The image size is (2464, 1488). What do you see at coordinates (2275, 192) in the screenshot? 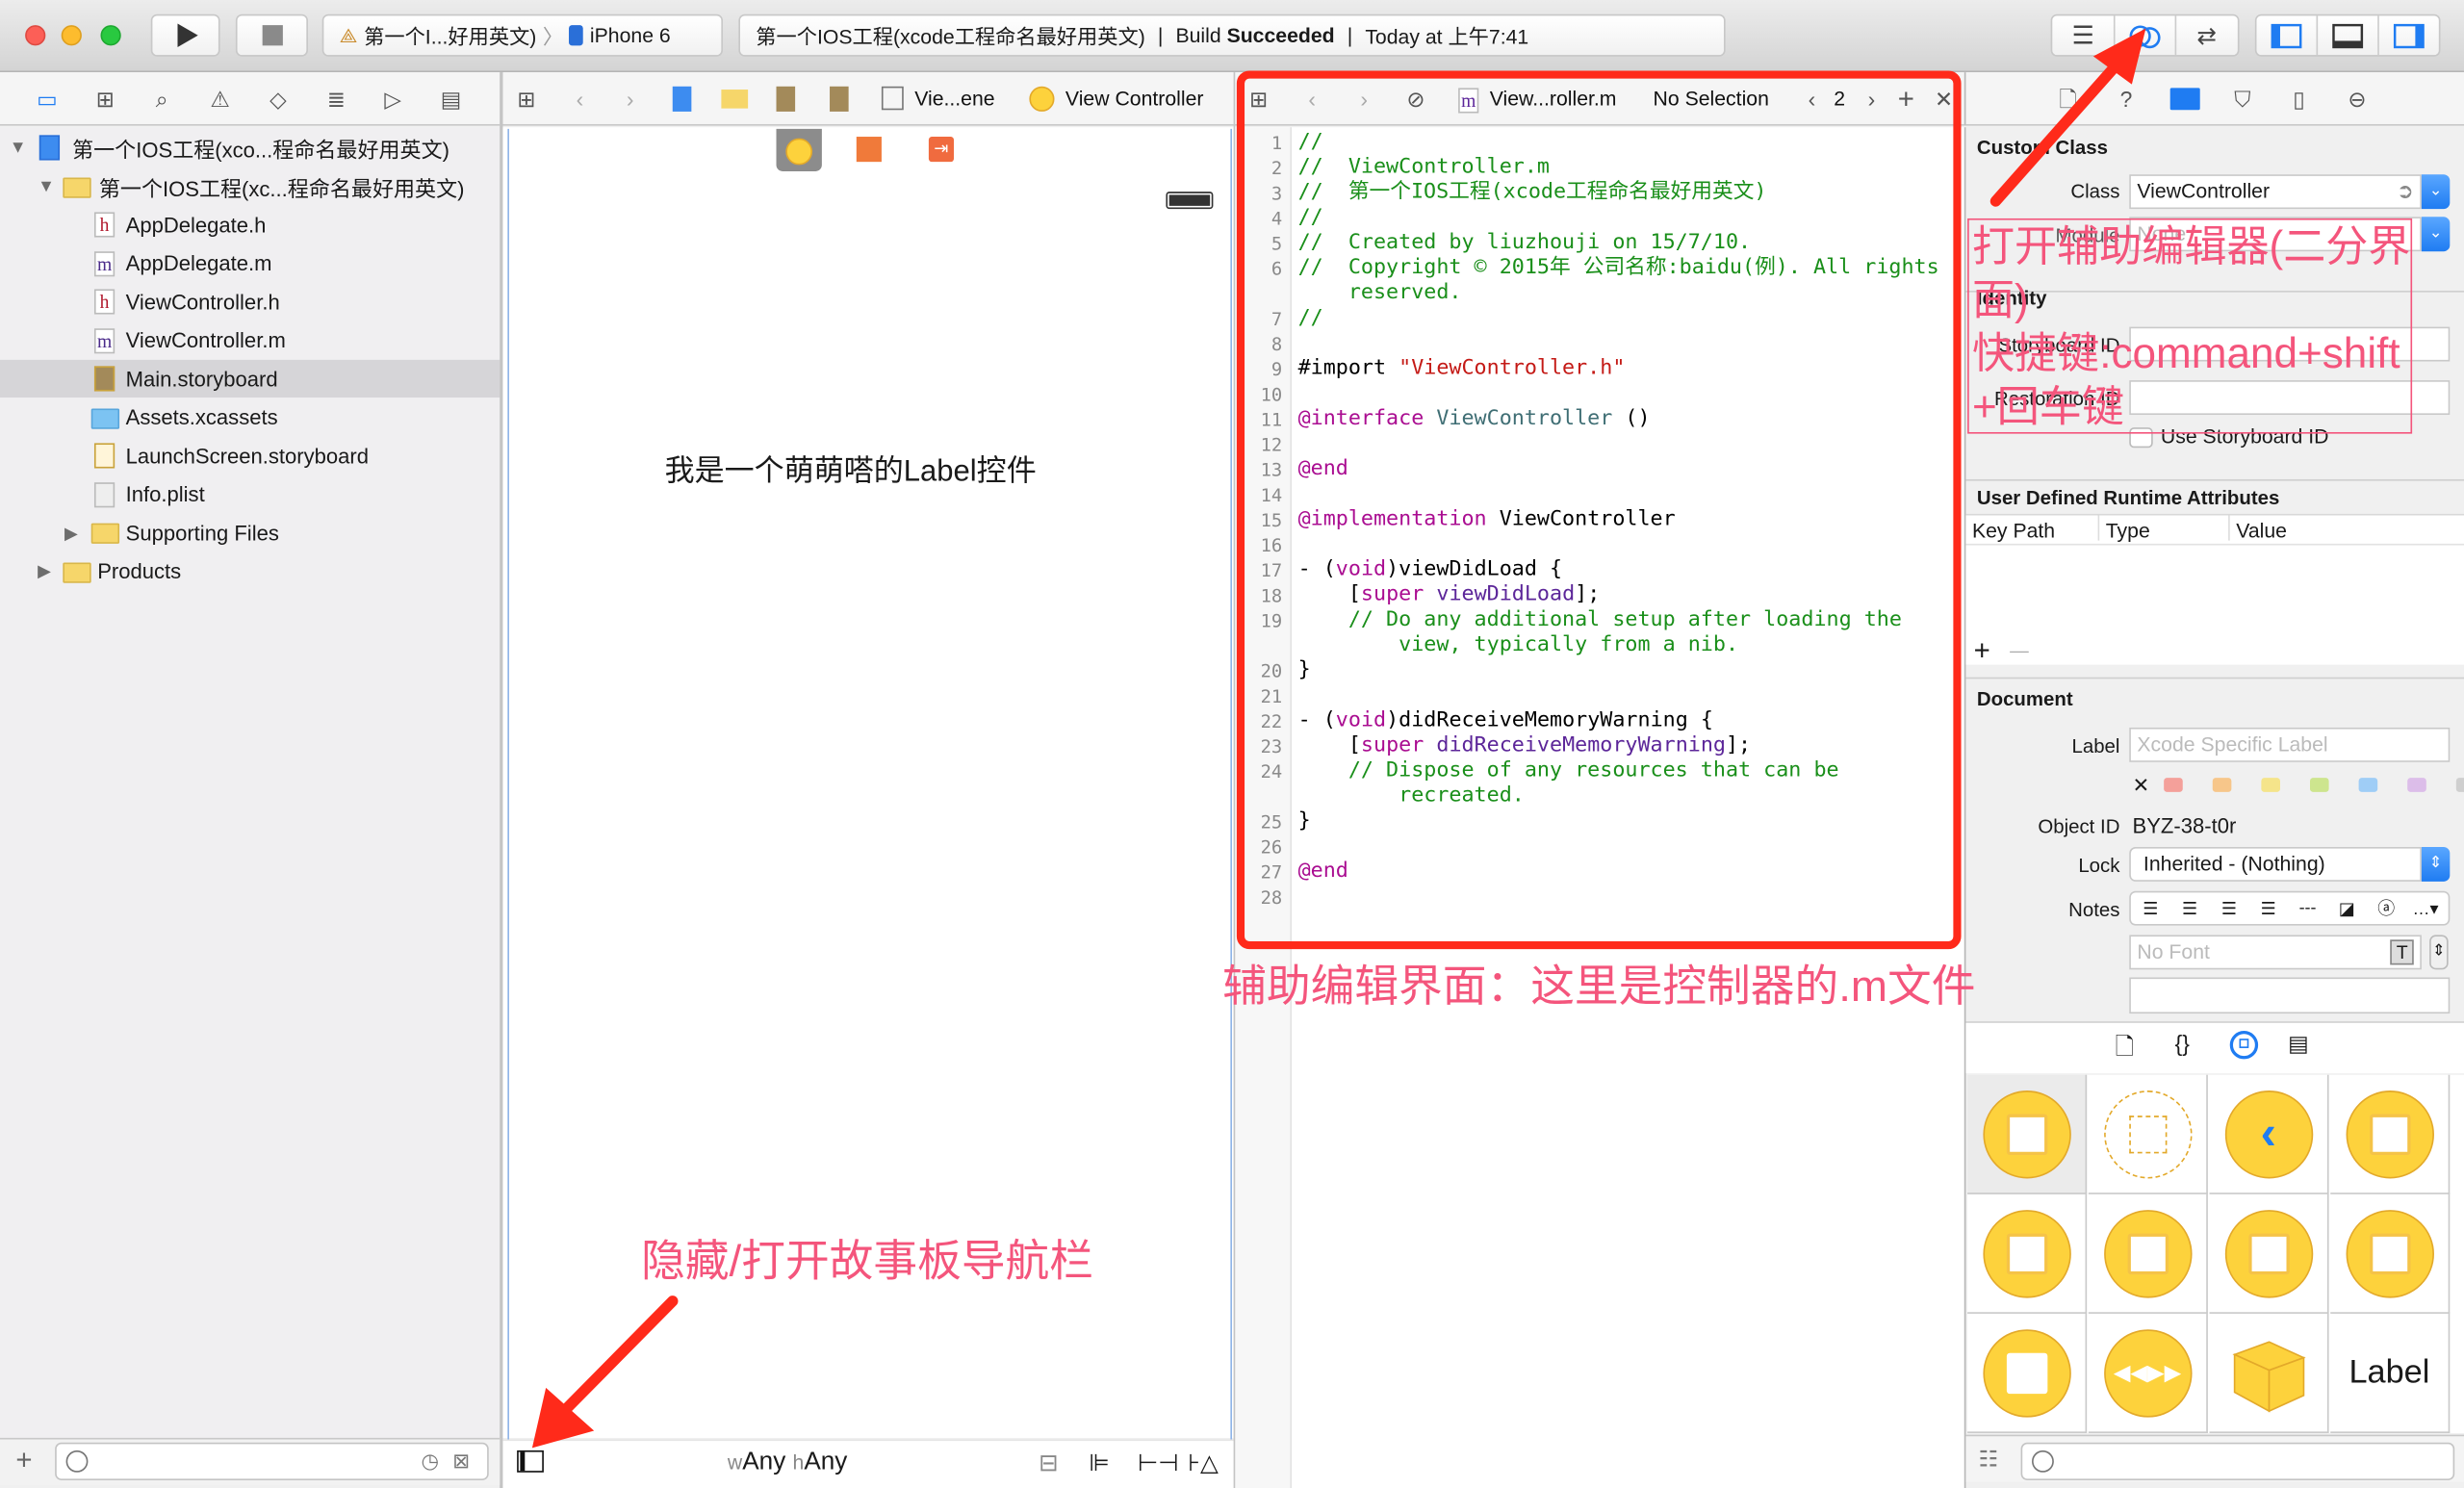
I see `class-field: ViewController ➲` at bounding box center [2275, 192].